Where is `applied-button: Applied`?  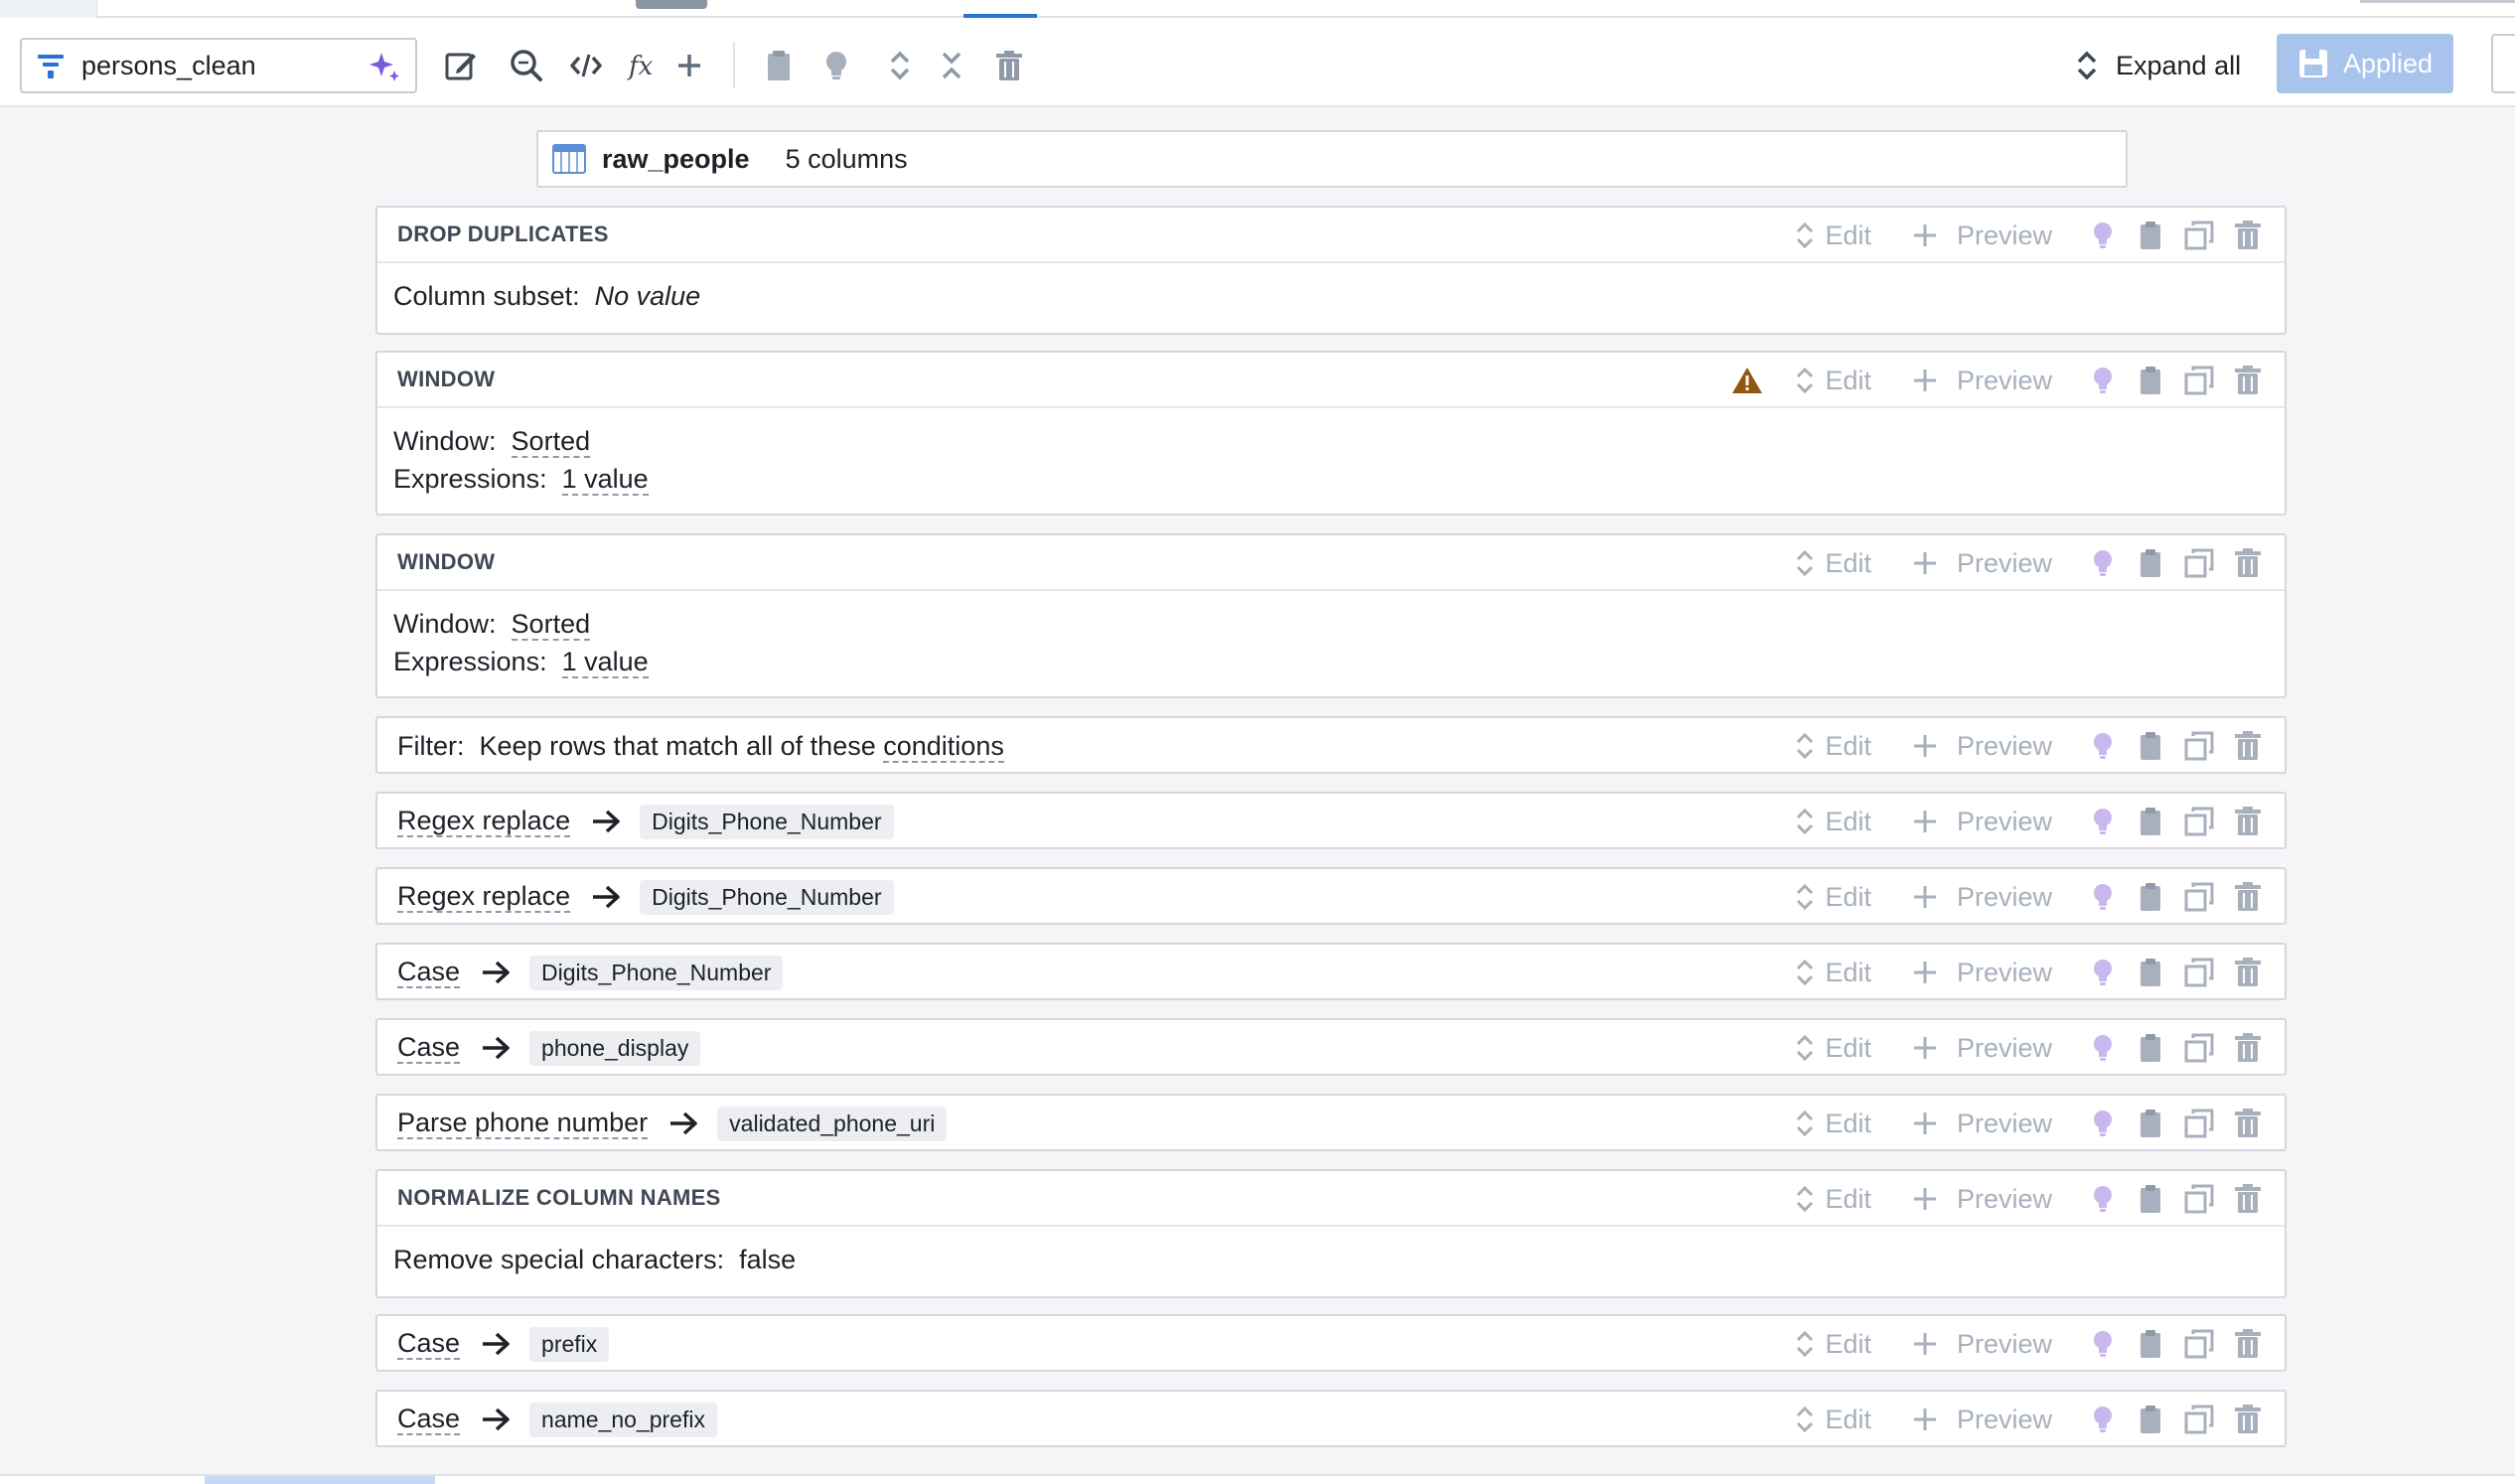 applied-button: Applied is located at coordinates (2365, 63).